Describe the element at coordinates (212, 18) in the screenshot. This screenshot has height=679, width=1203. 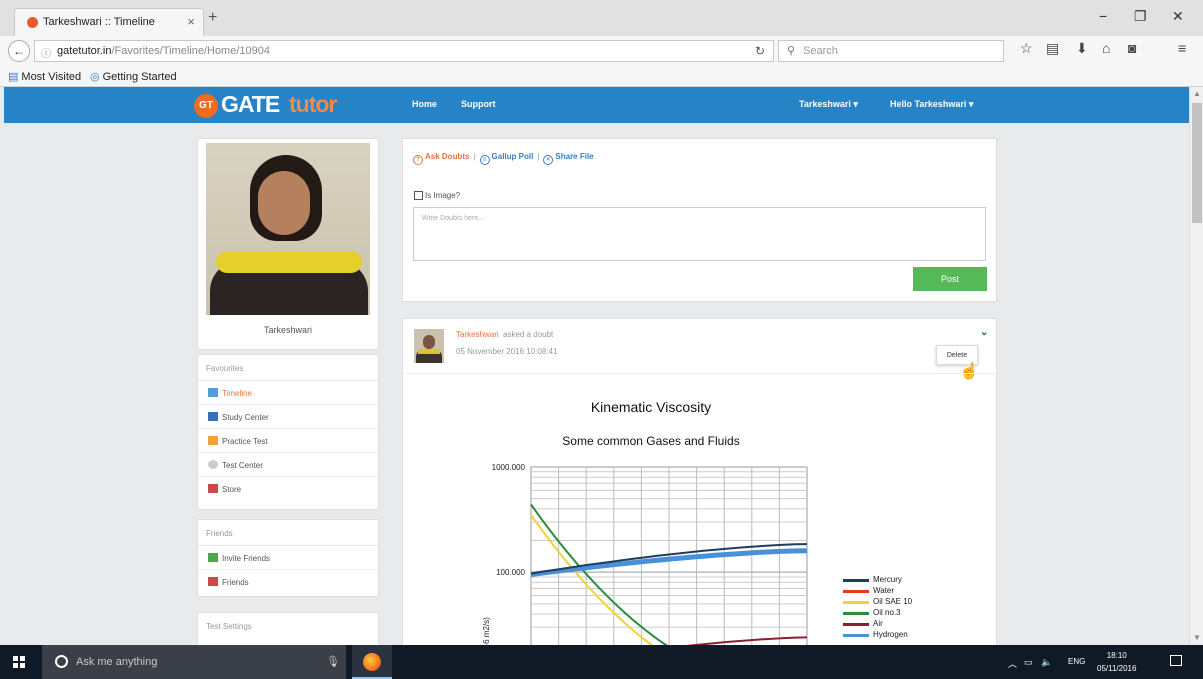
I see `new-tab-icon: +` at that location.